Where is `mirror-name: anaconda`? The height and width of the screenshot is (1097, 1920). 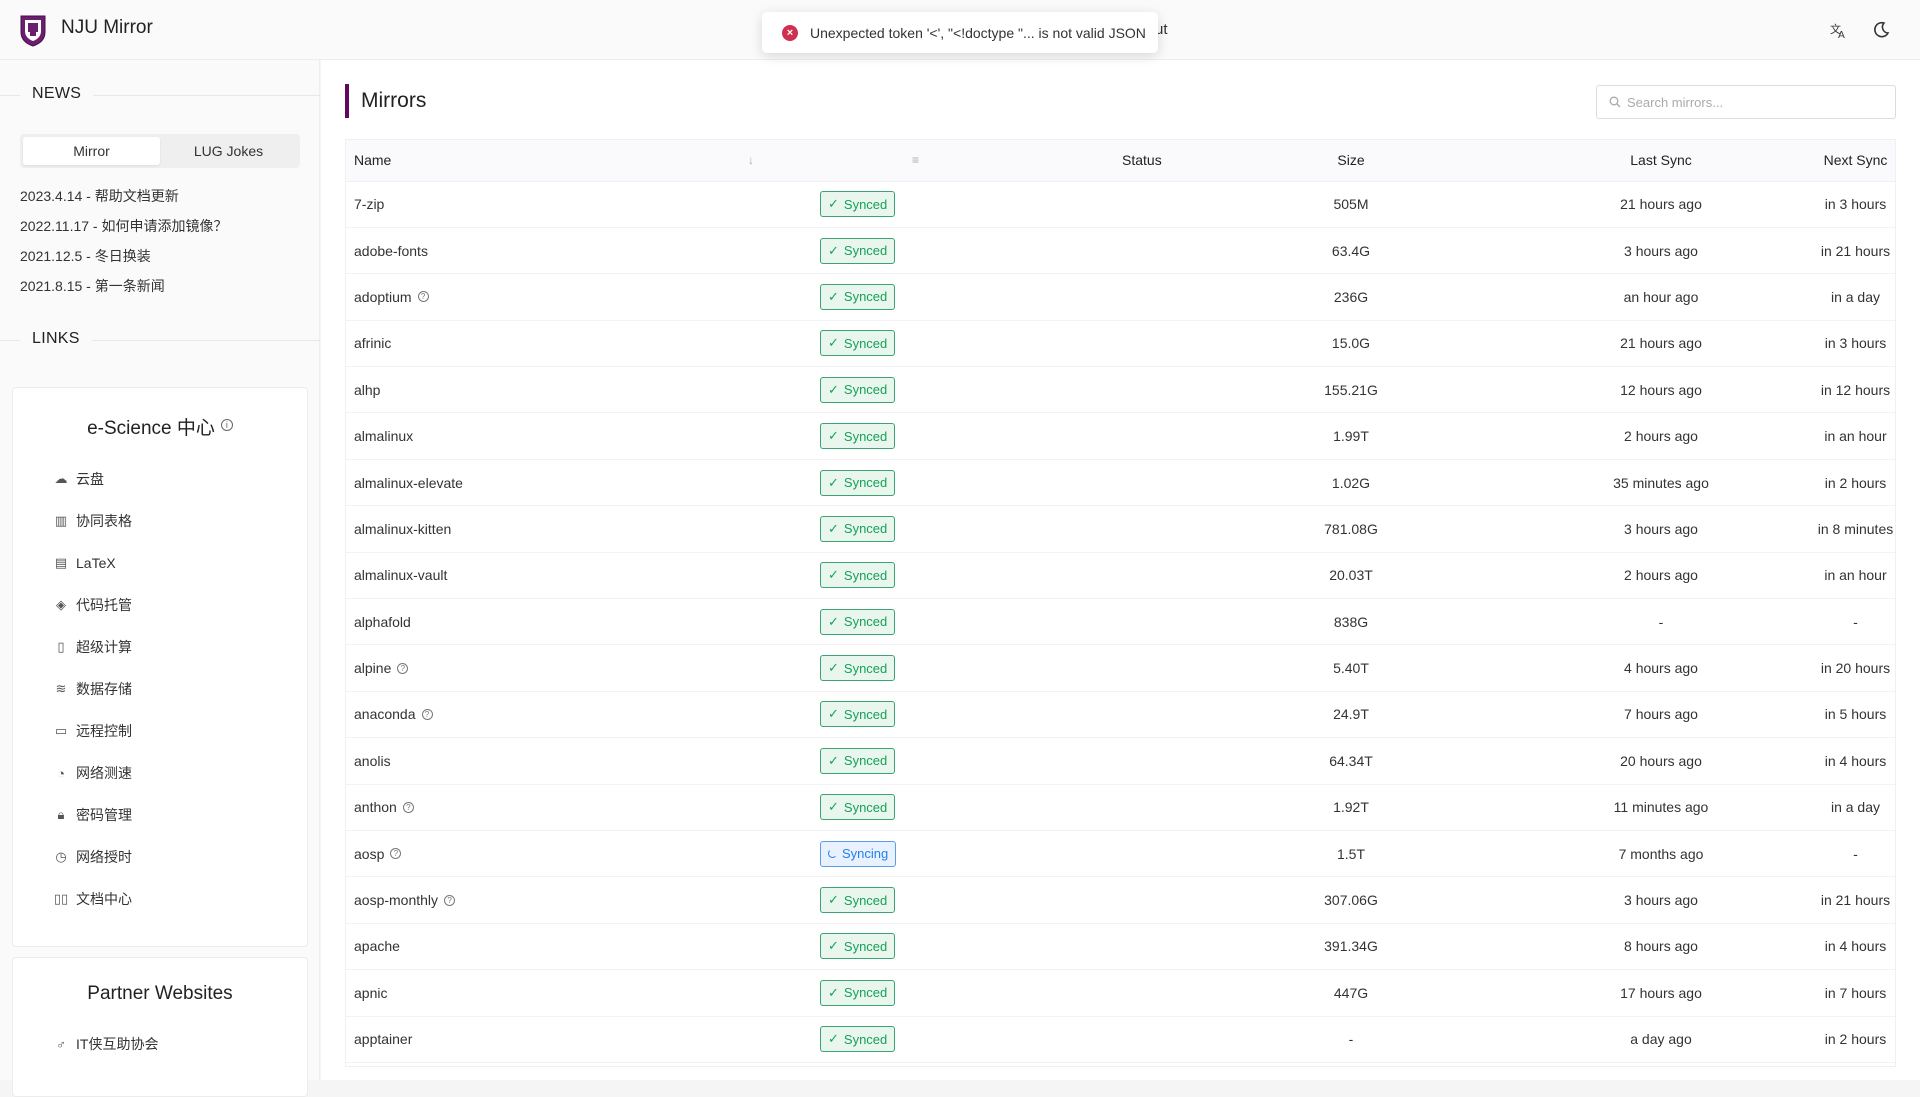
mirror-name: anaconda is located at coordinates (385, 714).